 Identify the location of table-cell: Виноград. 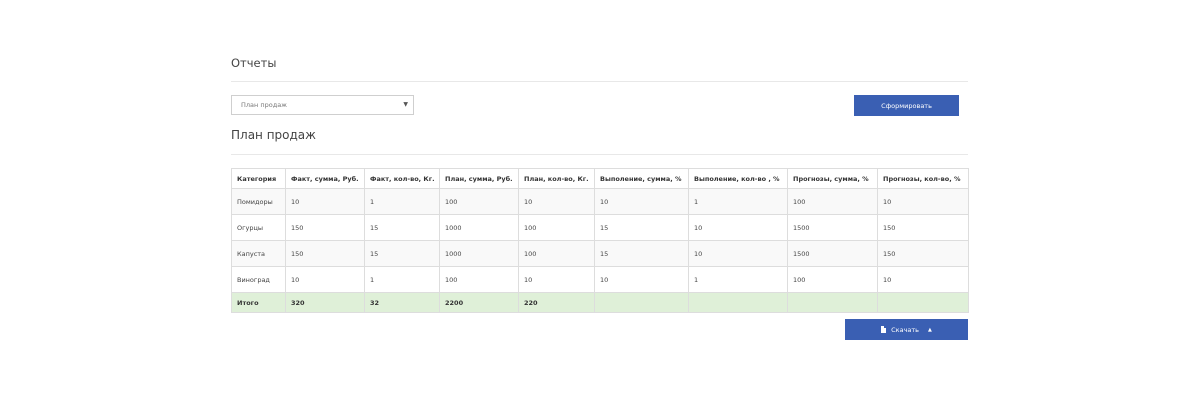
(258, 279).